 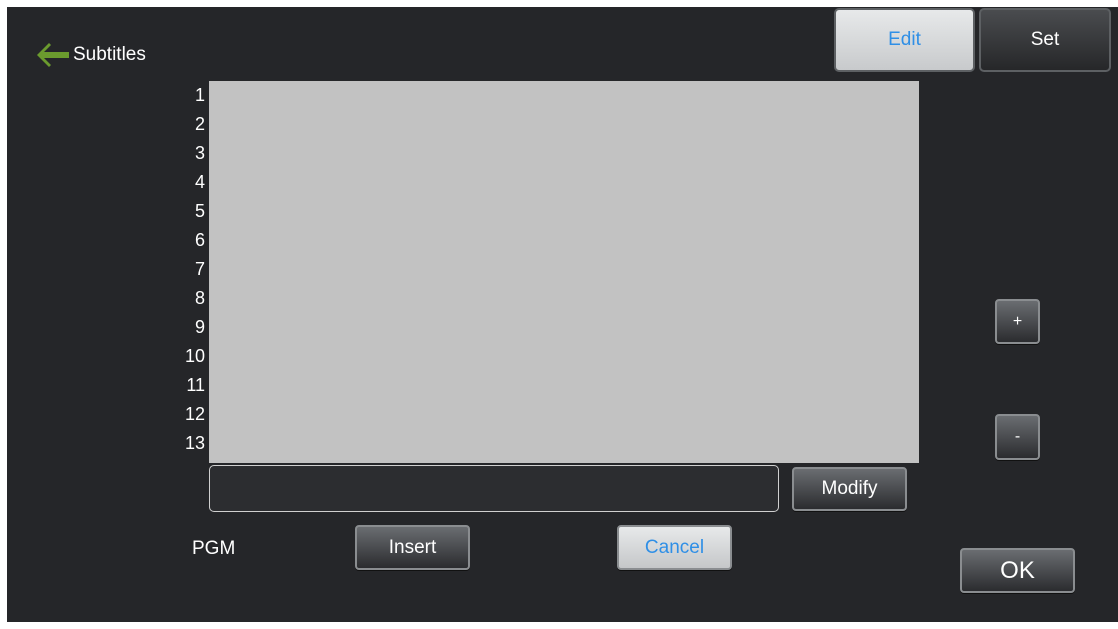 I want to click on line-number: 4, so click(x=199, y=182).